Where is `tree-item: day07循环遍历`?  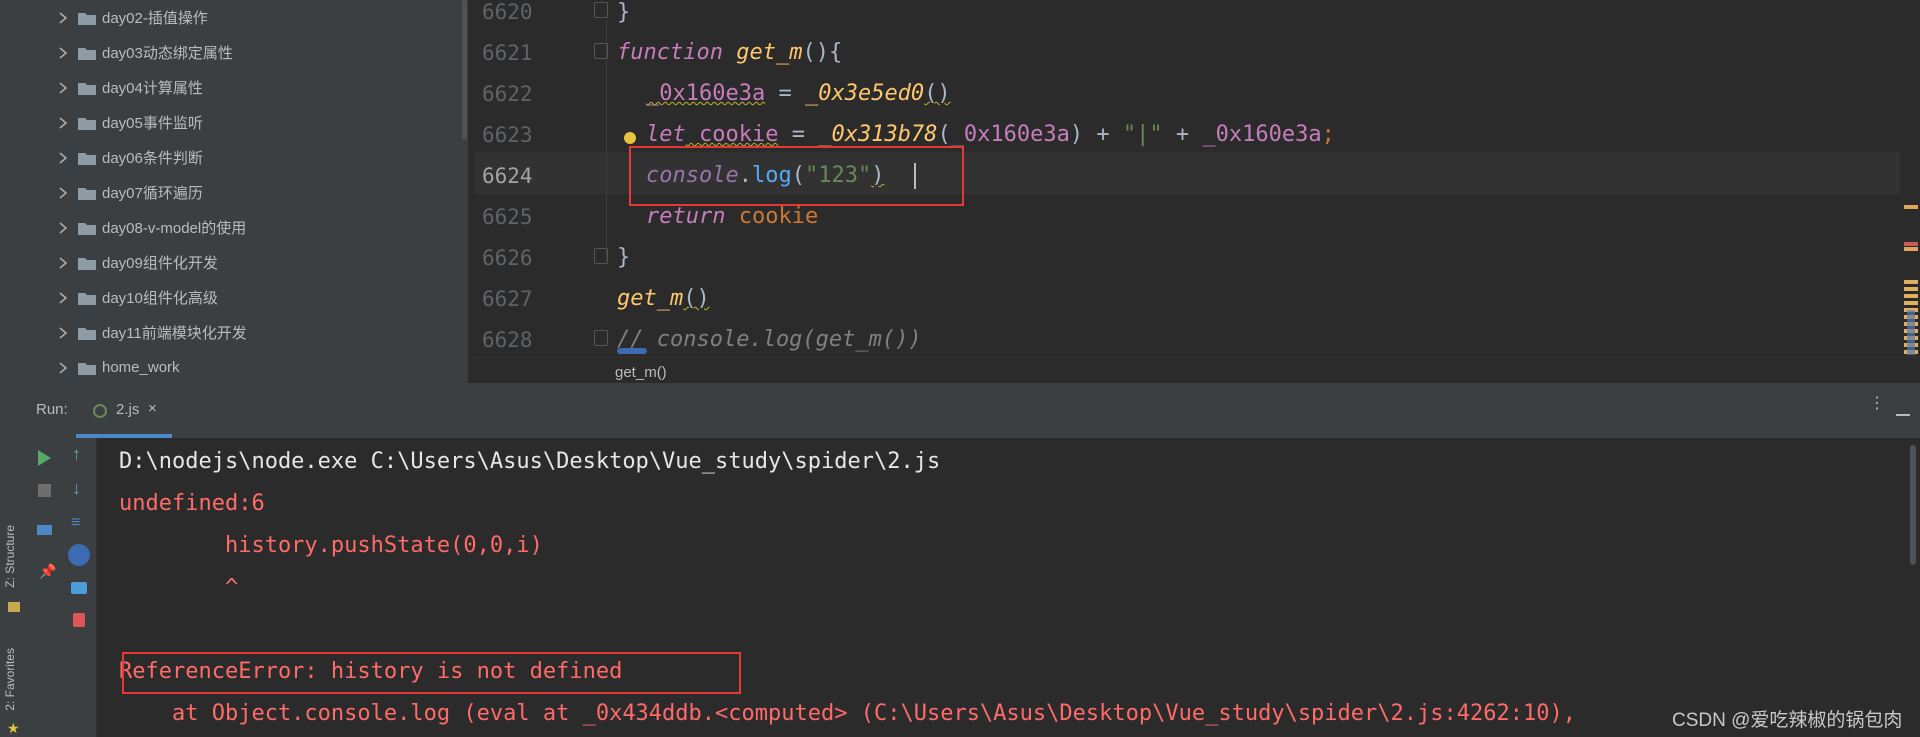 tree-item: day07循环遍历 is located at coordinates (129, 192).